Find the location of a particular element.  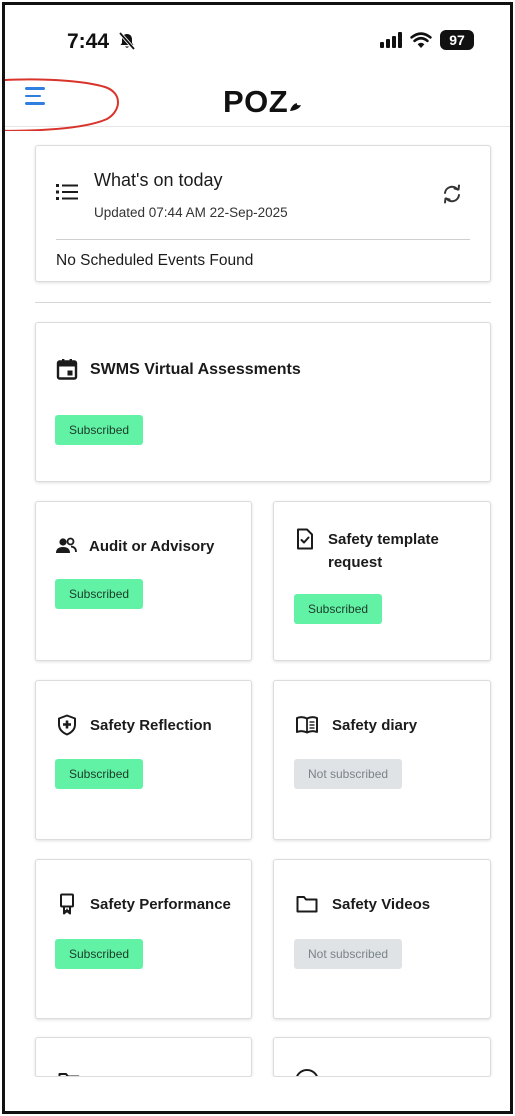

app-logo: POZ is located at coordinates (256, 101).